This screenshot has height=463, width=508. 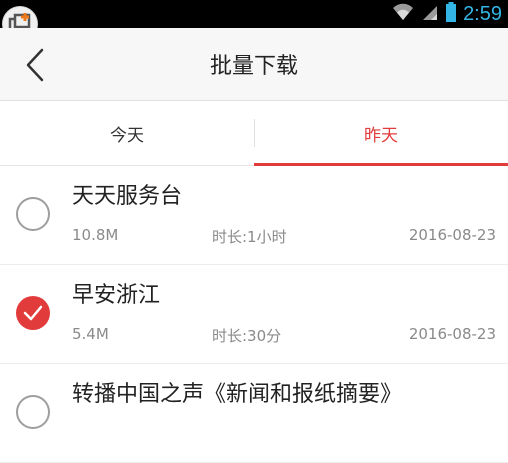 What do you see at coordinates (381, 133) in the screenshot?
I see `tab-yesterday: 昨天` at bounding box center [381, 133].